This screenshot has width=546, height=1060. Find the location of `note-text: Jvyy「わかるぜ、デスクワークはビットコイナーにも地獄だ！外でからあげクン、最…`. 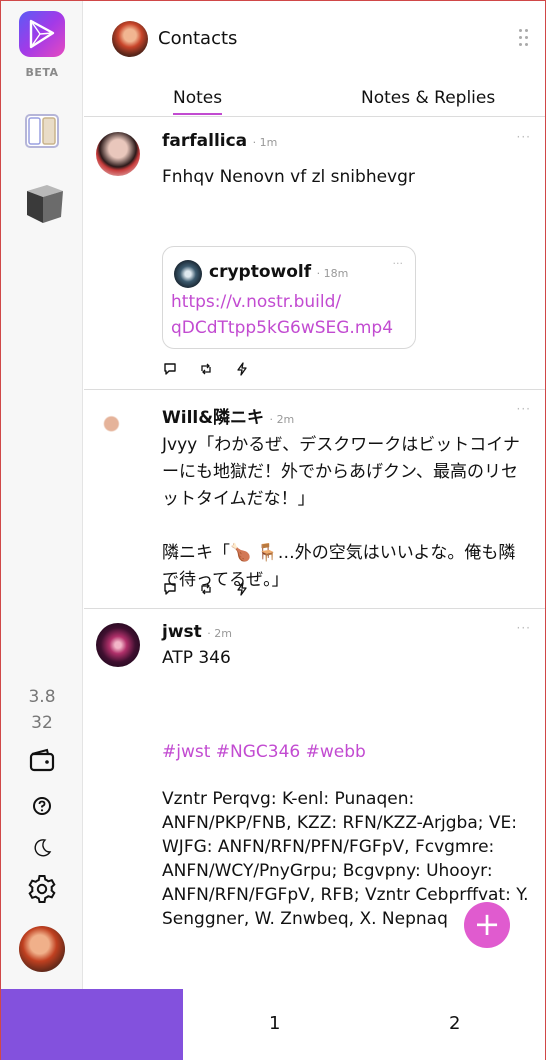

note-text: Jvyy「わかるぜ、デスクワークはビットコイナーにも地獄だ！外でからあげクン、最… is located at coordinates (341, 512).